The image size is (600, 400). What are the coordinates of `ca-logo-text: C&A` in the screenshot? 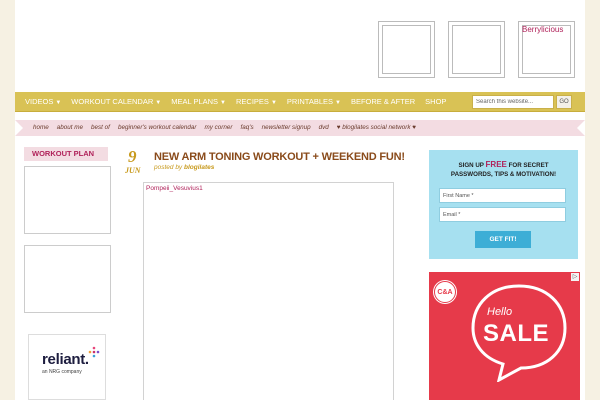 It's located at (445, 292).